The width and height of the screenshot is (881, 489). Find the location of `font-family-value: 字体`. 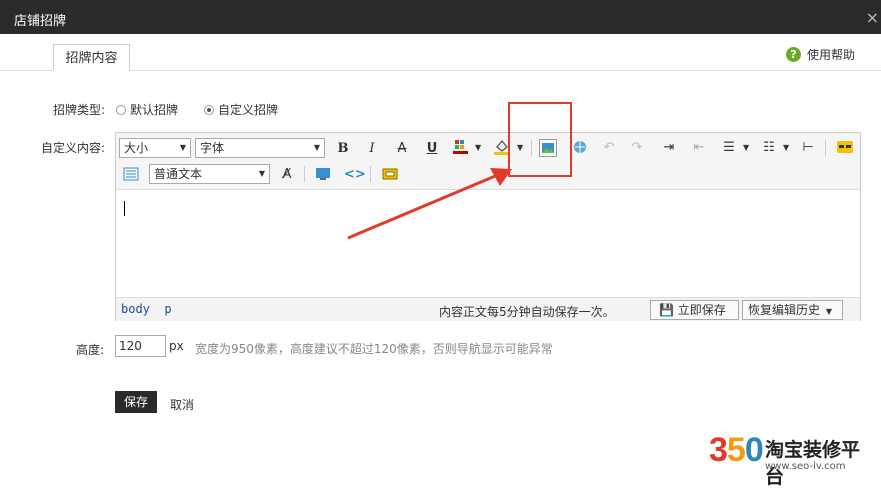

font-family-value: 字体 is located at coordinates (212, 148).